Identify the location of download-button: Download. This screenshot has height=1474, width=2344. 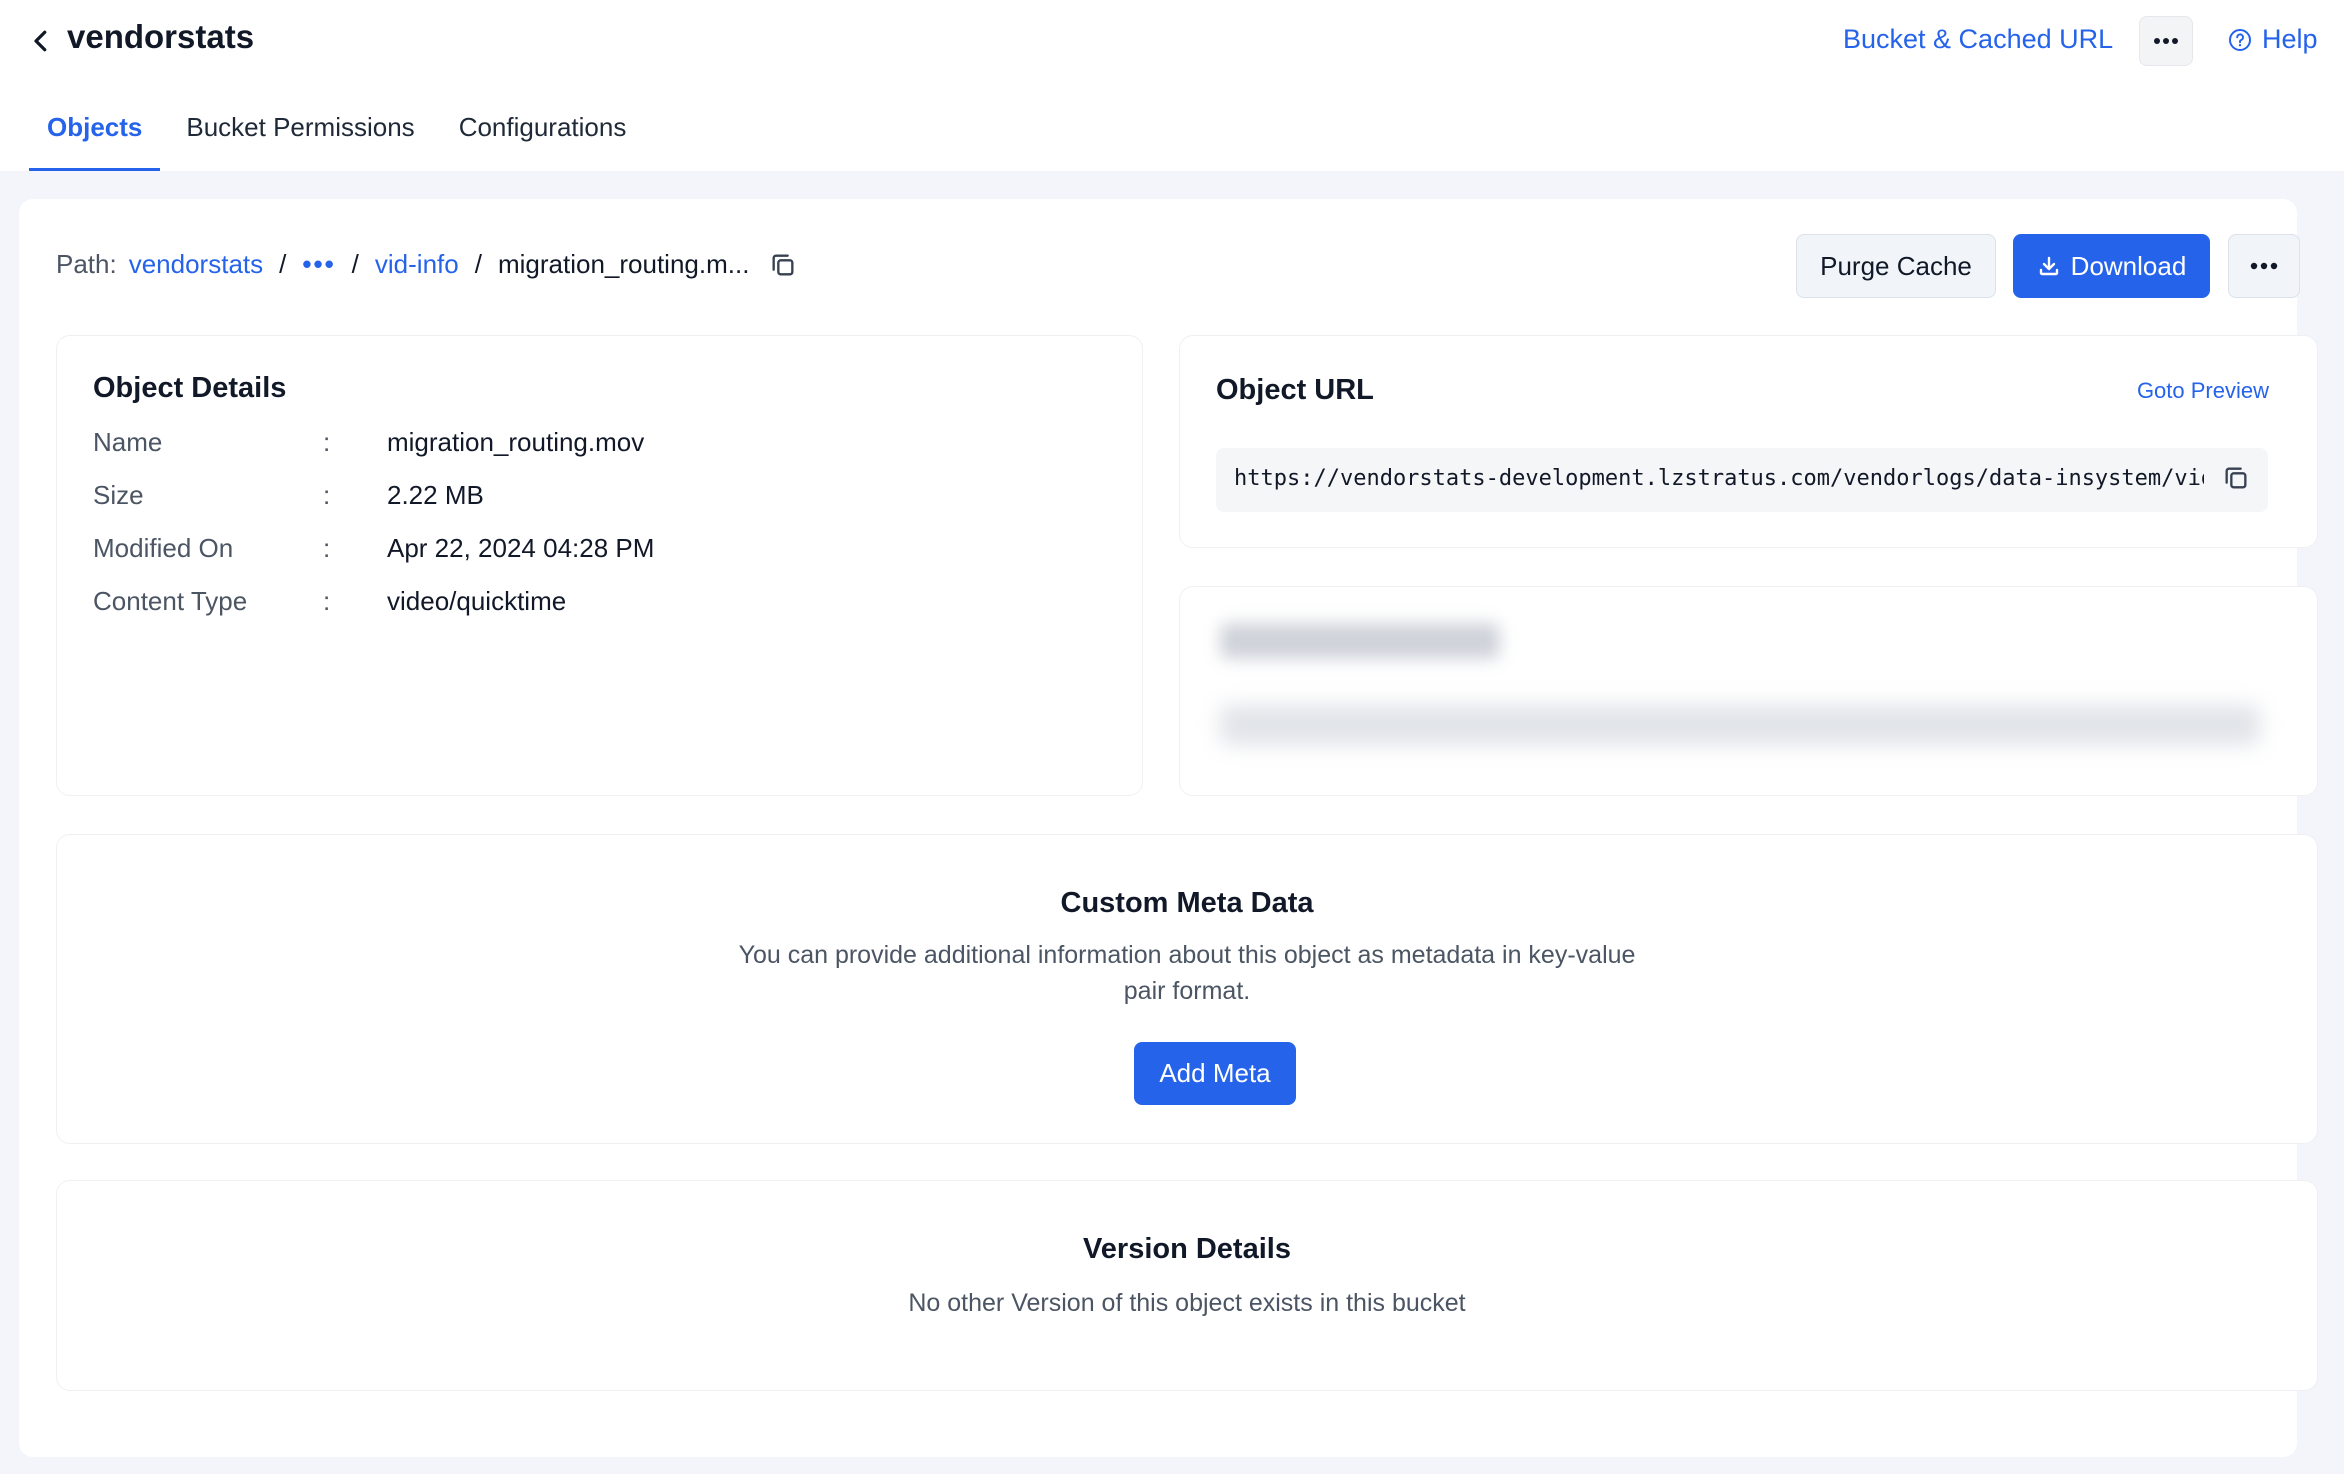
(2111, 266).